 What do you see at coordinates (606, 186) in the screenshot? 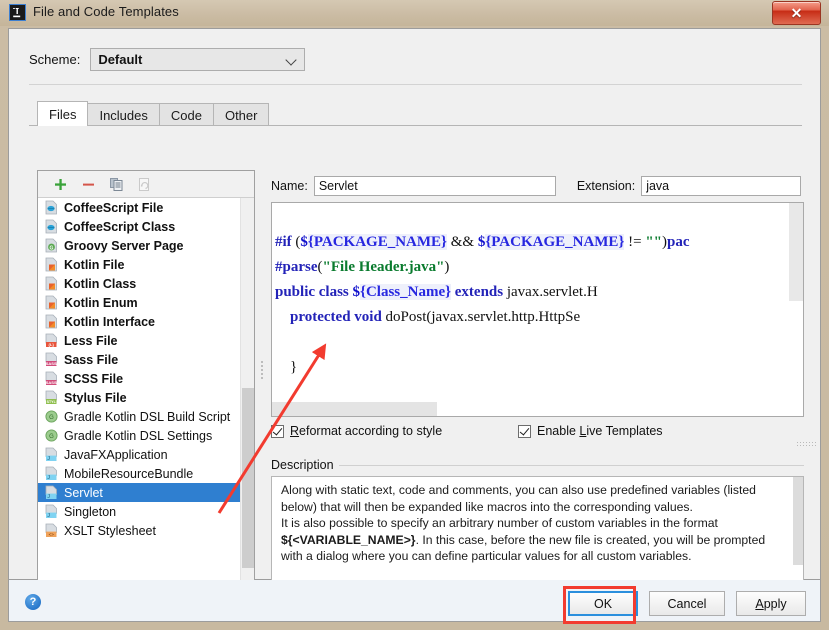
I see `extension-label: Extension:` at bounding box center [606, 186].